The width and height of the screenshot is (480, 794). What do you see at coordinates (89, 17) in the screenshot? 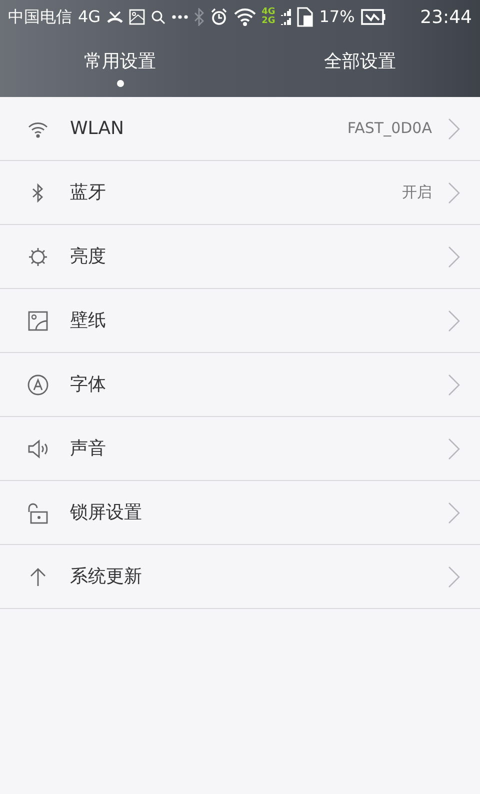
I see `network-type: 4G` at bounding box center [89, 17].